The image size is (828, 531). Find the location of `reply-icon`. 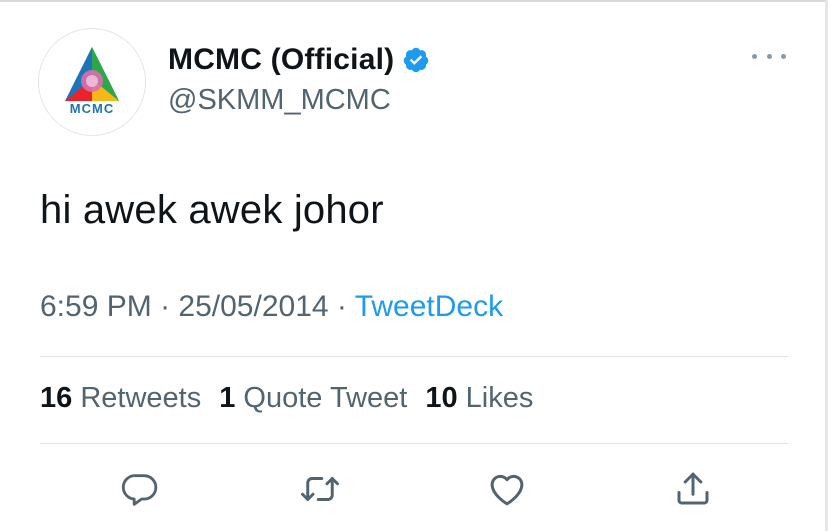

reply-icon is located at coordinates (139, 490).